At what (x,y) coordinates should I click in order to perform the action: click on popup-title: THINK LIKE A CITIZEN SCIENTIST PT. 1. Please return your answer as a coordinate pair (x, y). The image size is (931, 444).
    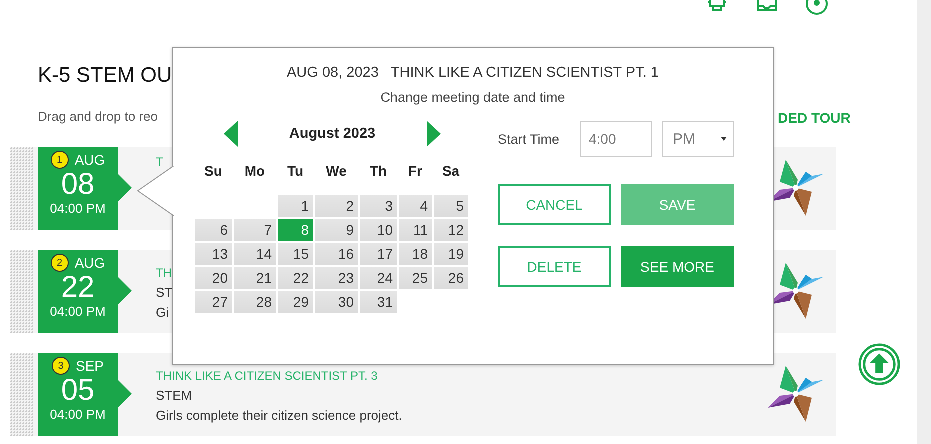
    Looking at the image, I should click on (524, 73).